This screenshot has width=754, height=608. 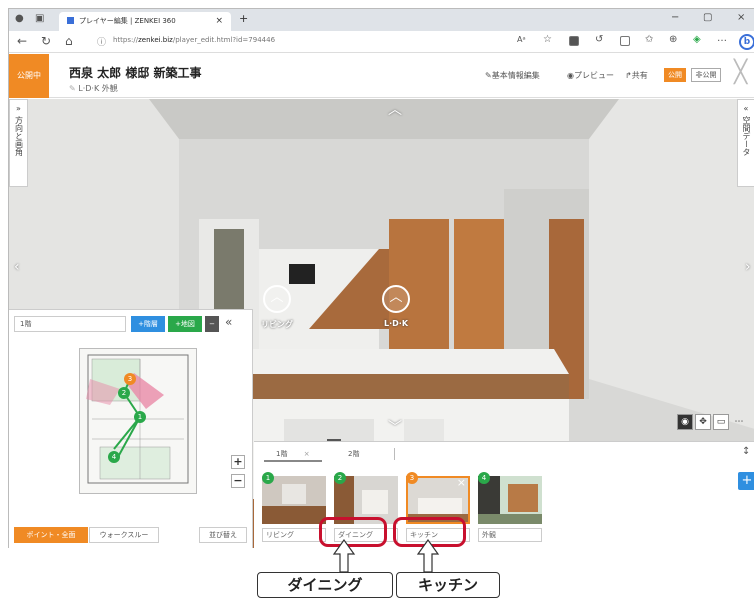 I want to click on scene-thumb-4-image, so click(x=510, y=500).